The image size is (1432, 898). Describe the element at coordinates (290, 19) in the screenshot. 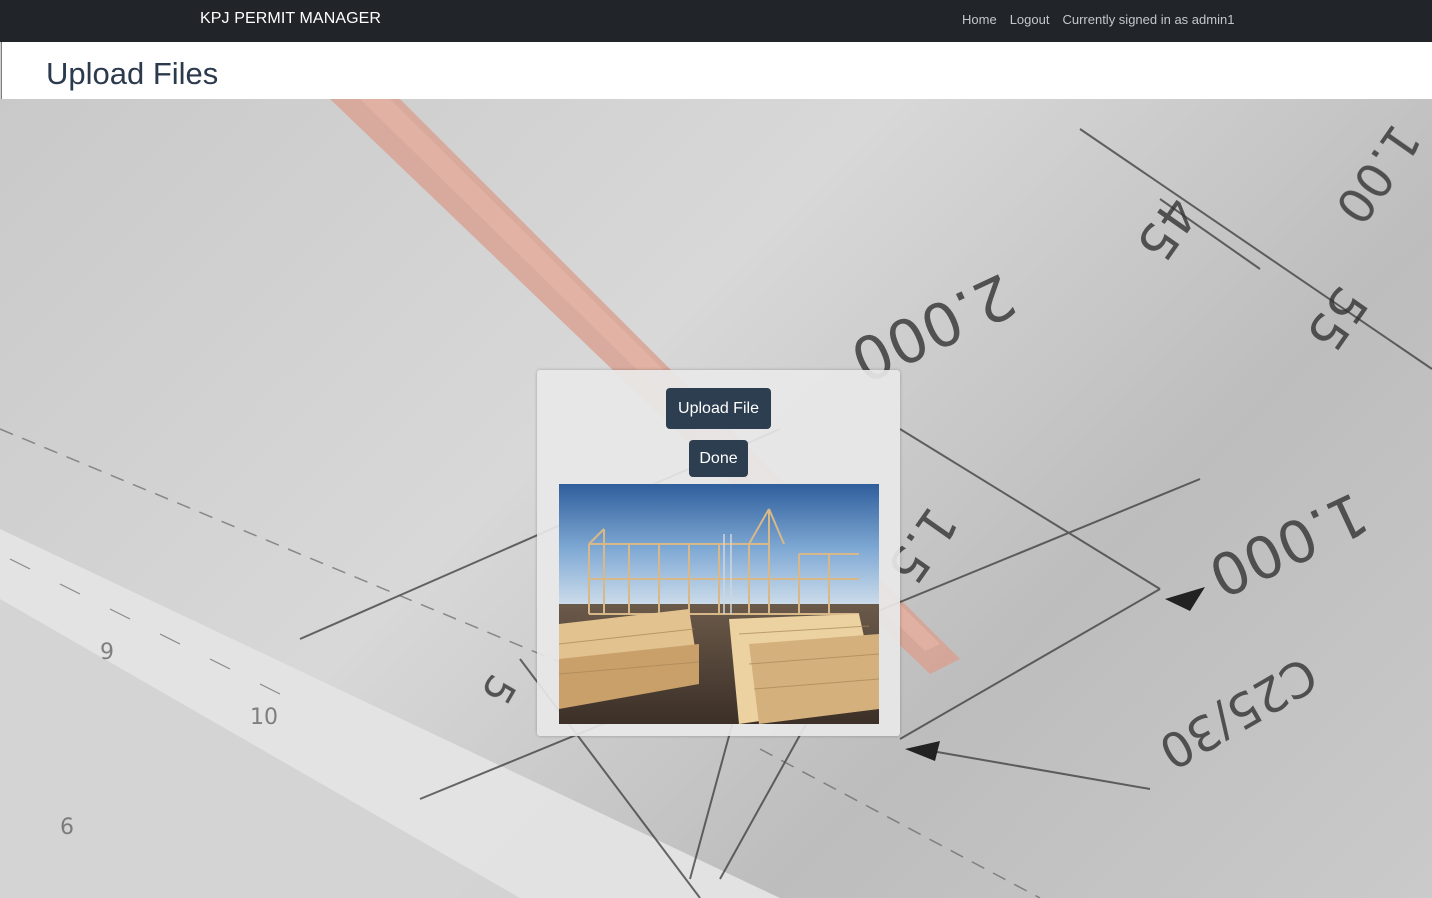

I see `brand-link: KPJ PERMIT MANAGER` at that location.